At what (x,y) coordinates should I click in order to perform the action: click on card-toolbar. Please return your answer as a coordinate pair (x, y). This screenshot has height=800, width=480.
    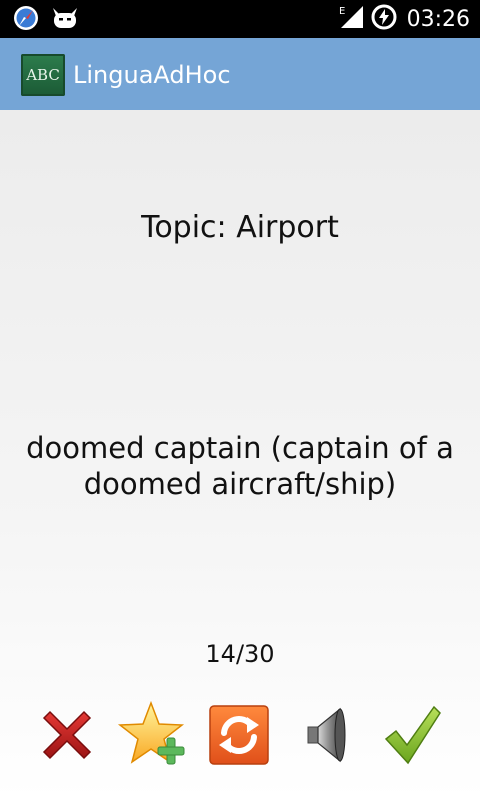
    Looking at the image, I should click on (240, 737).